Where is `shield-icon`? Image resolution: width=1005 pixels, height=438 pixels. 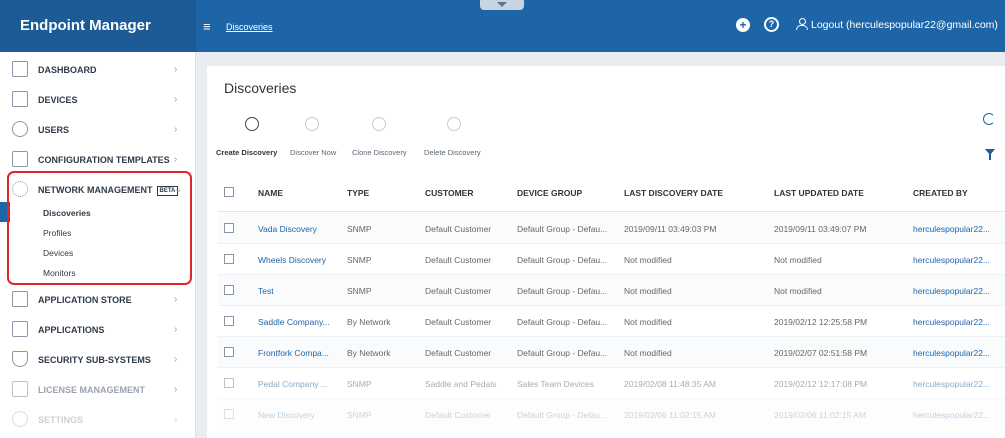
shield-icon is located at coordinates (20, 359).